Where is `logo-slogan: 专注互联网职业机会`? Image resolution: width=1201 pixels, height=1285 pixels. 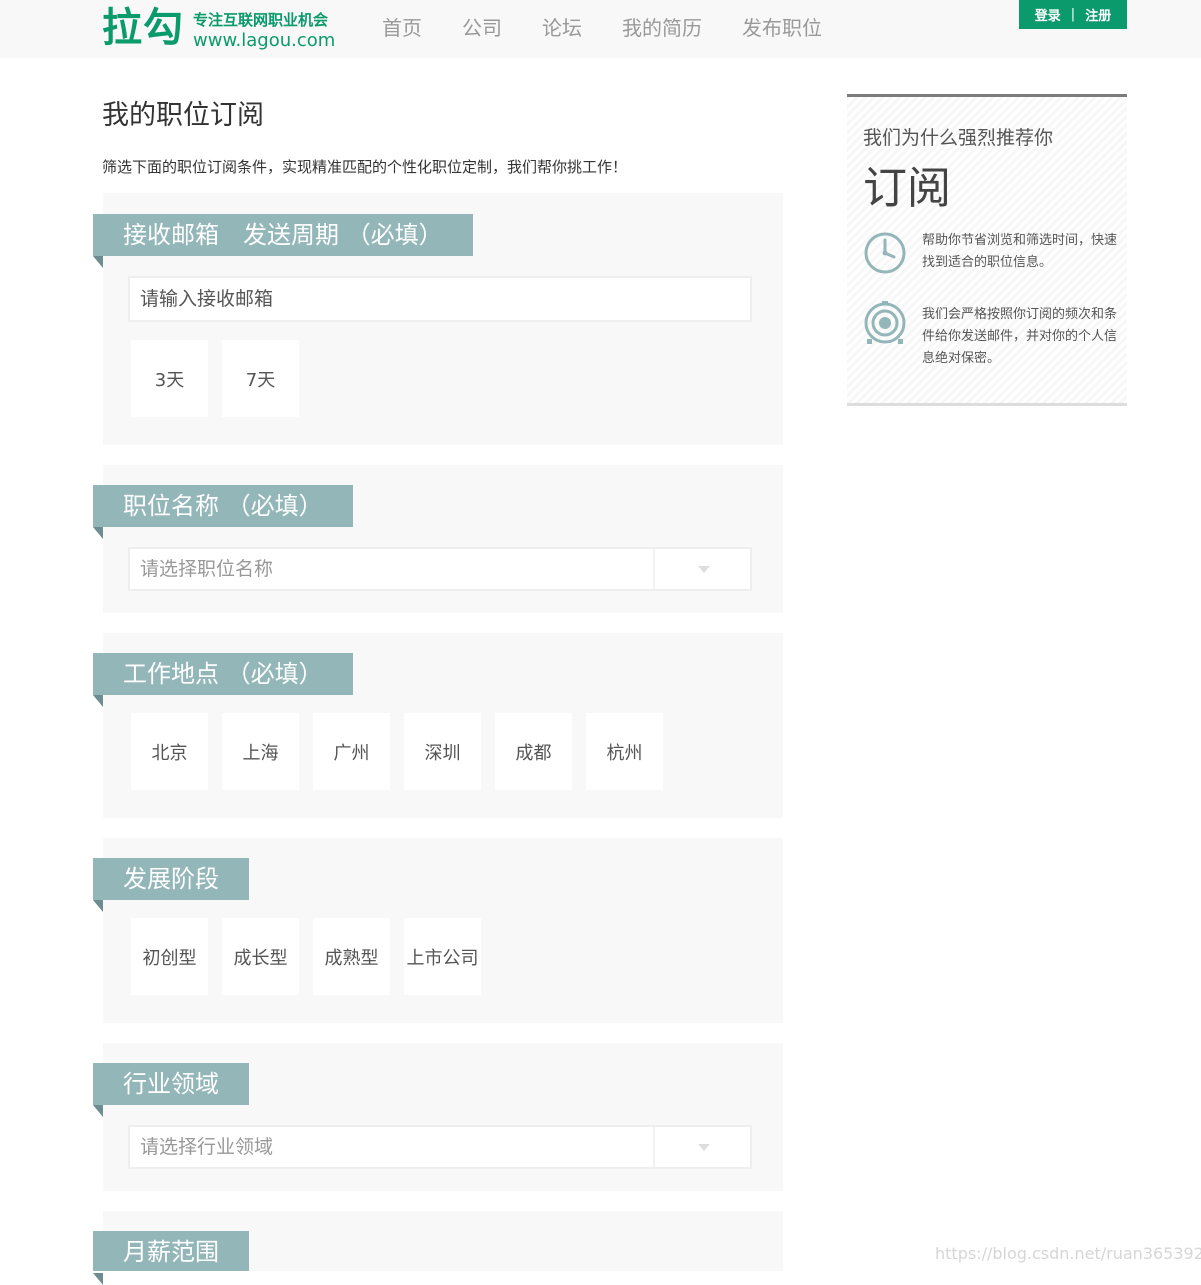 logo-slogan: 专注互联网职业机会 is located at coordinates (261, 20).